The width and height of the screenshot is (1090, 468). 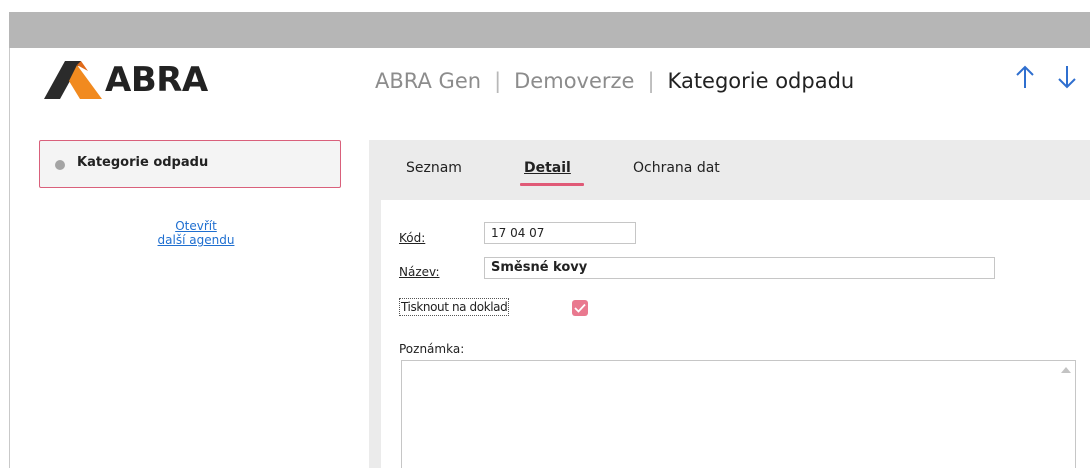 I want to click on tab-seznam: Seznam, so click(x=434, y=168).